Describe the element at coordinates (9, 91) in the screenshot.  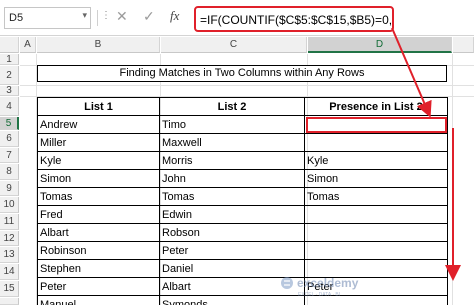
I see `row-header-3: 3` at that location.